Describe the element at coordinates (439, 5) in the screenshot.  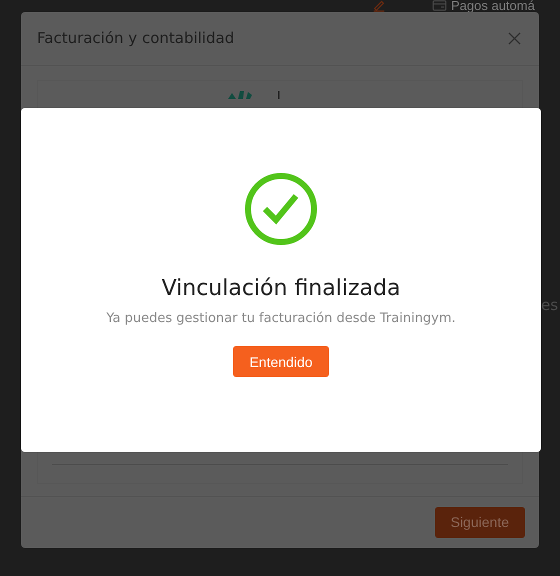
I see `card-icon` at that location.